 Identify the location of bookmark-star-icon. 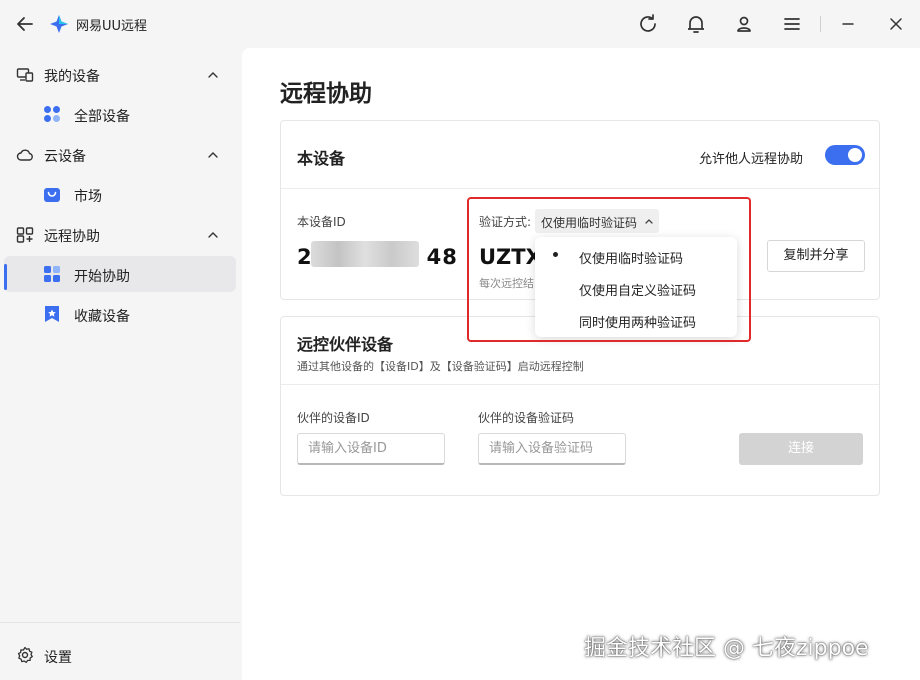
(52, 314).